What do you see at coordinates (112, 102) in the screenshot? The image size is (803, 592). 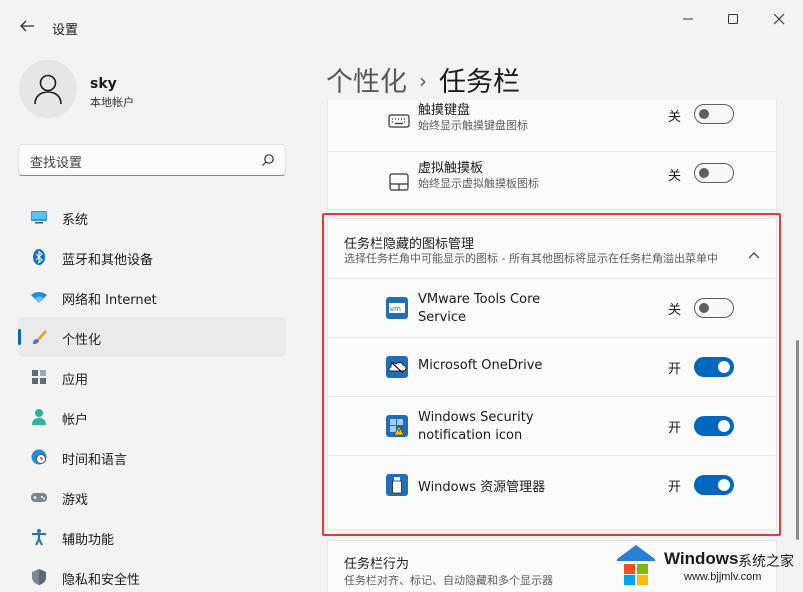 I see `account-type: 本地帐户` at bounding box center [112, 102].